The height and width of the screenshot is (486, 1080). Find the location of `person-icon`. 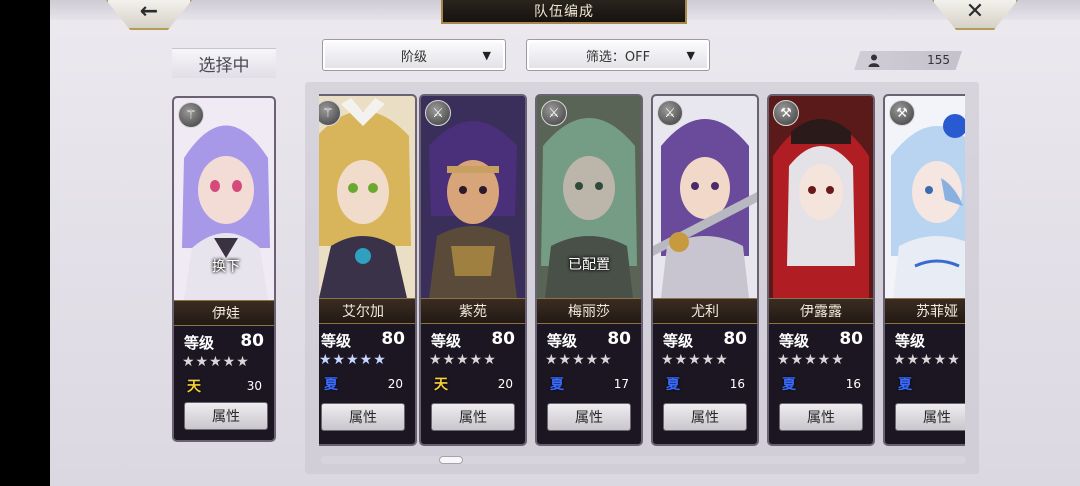

person-icon is located at coordinates (874, 60).